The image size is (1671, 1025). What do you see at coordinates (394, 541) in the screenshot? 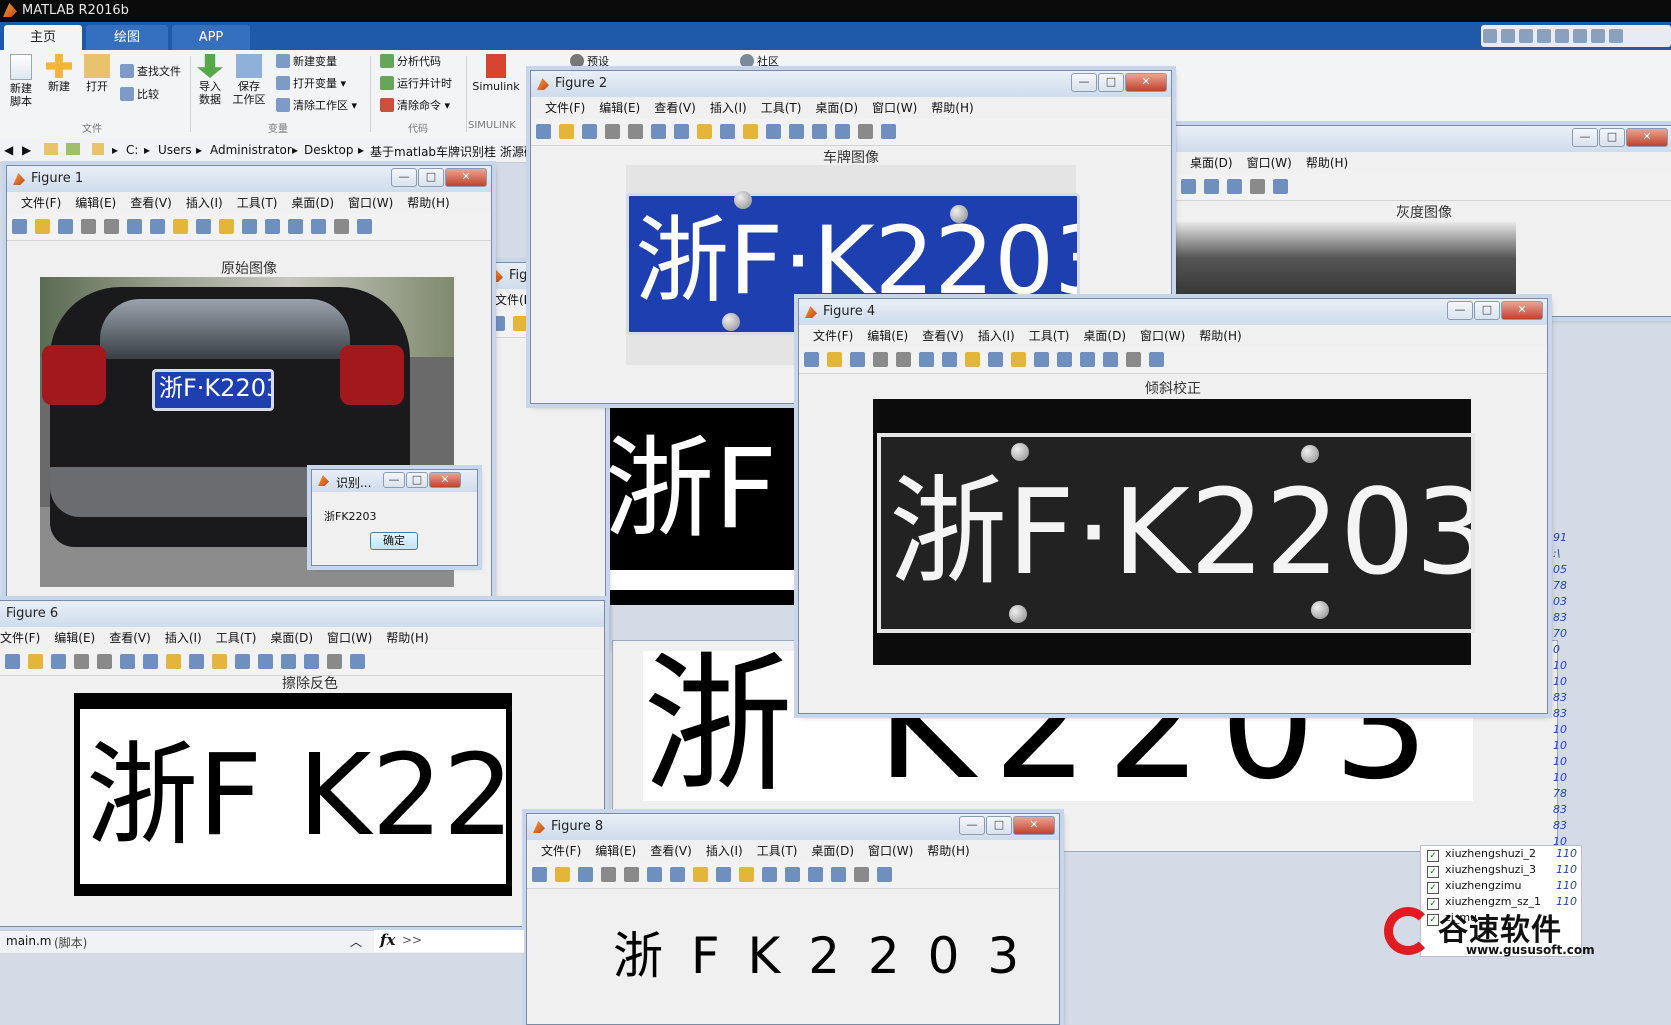
I see `ok-button: 确定` at bounding box center [394, 541].